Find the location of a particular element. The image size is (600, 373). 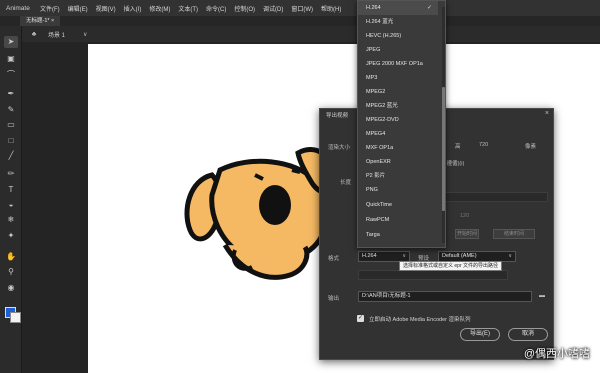

tools-panel: ➤ ▣ ⌒ ✒ ✎ ▭ □ ╱ ✏ T ◒ ❄ ✦ ✋ ⚲ ◉ is located at coordinates (11, 199).